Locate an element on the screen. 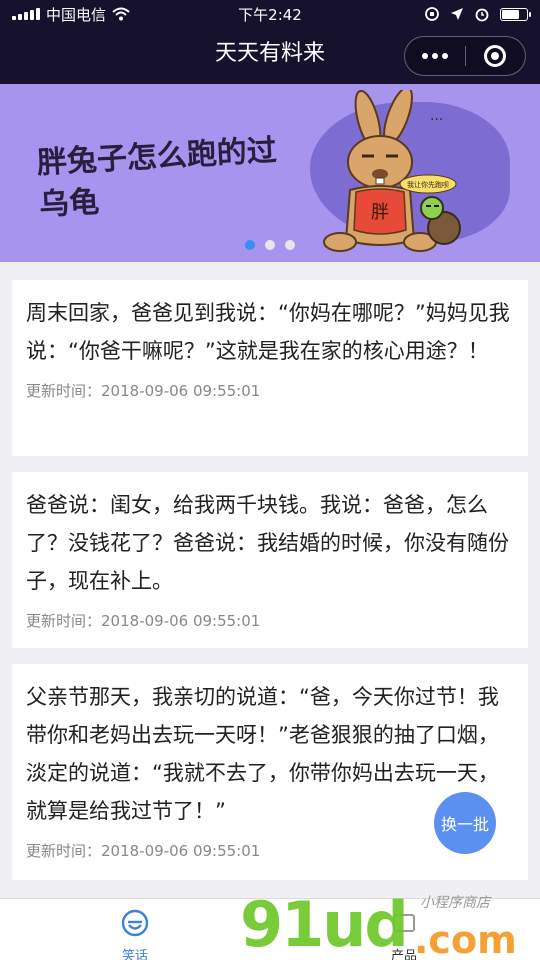  banner-title: 胖兔子怎么跑的过 乌龟 is located at coordinates (168, 177).